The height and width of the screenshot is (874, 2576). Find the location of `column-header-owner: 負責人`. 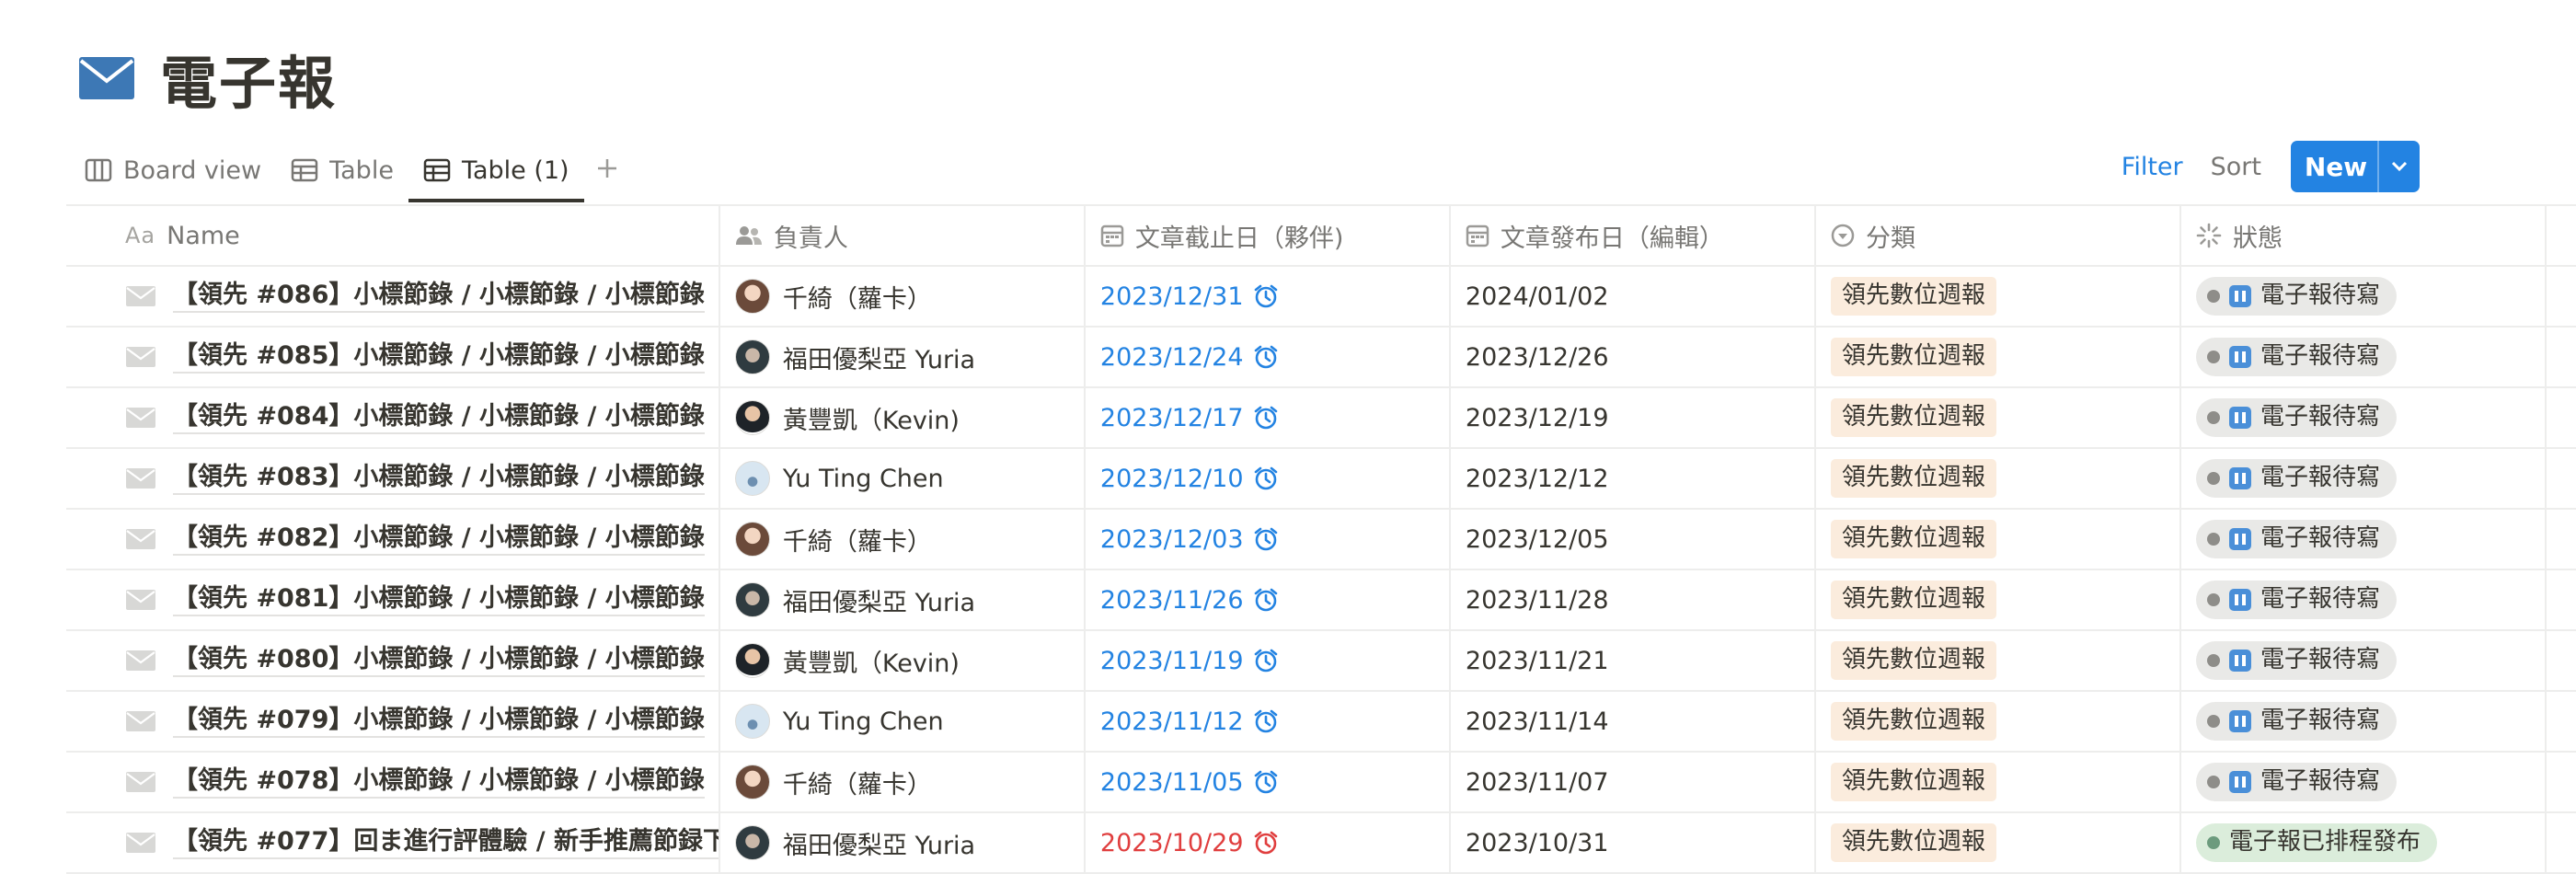

column-header-owner: 負責人 is located at coordinates (903, 235).